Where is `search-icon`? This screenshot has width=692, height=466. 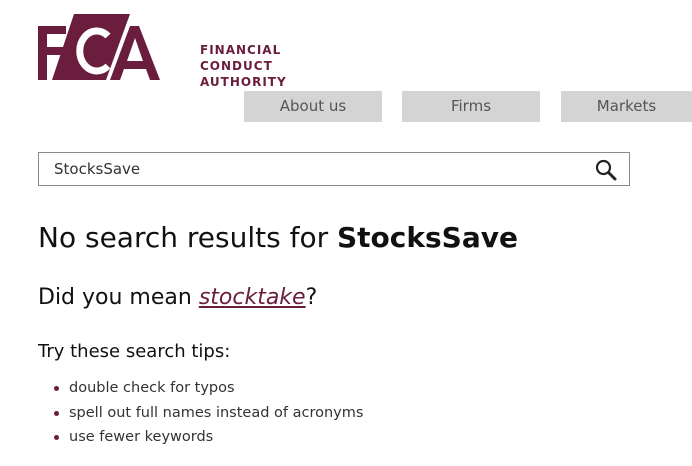 search-icon is located at coordinates (606, 170).